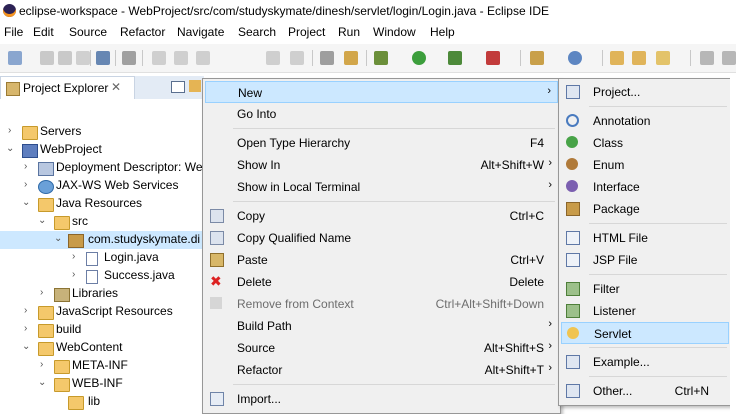  I want to click on menu-item-new: New ›, so click(381, 92).